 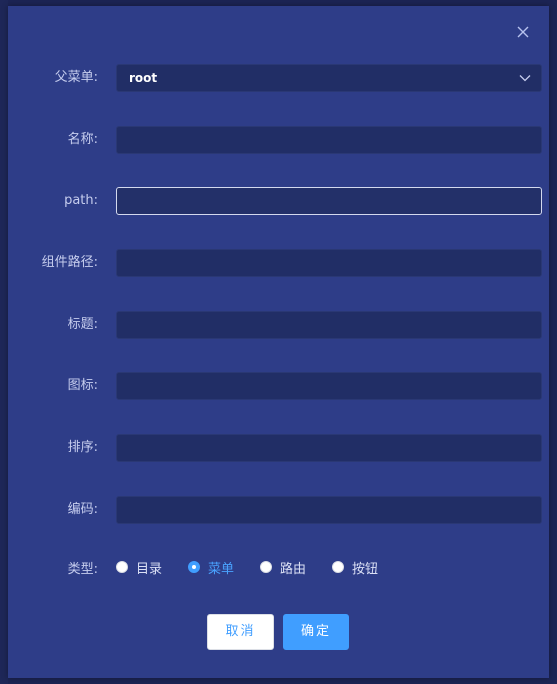 I want to click on parent-menu-row: 父菜单: root, so click(x=278, y=78).